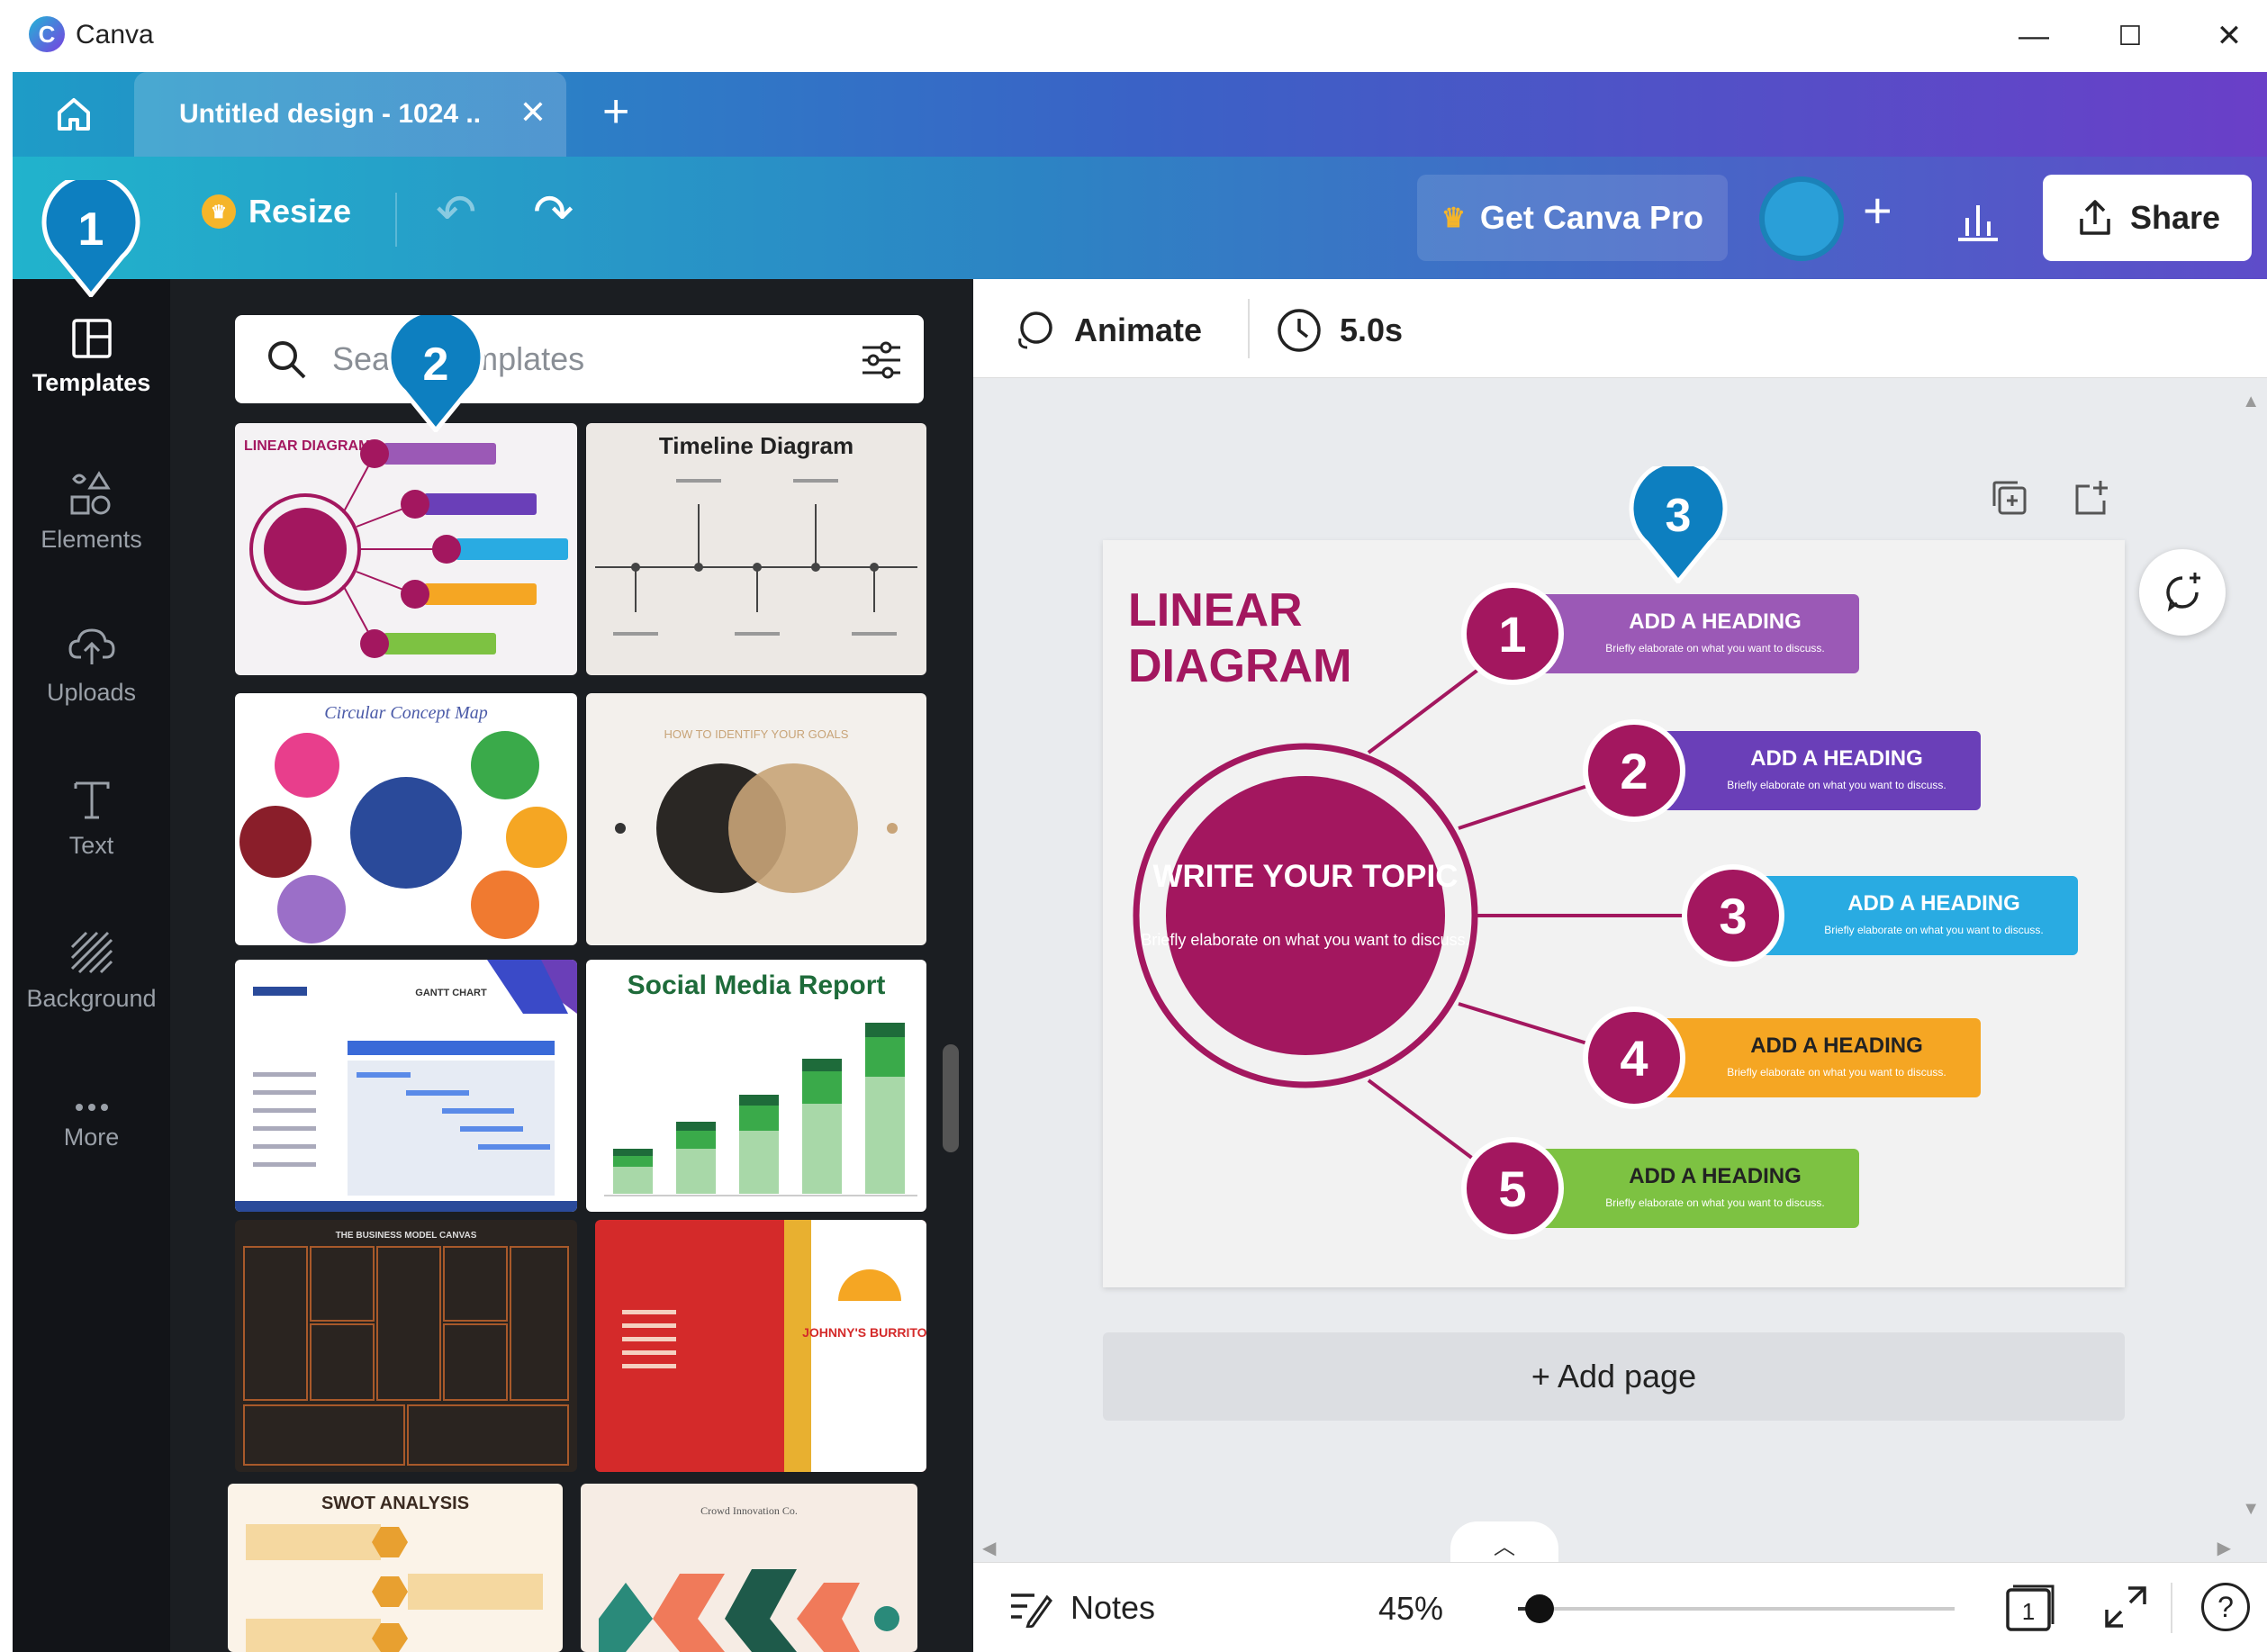  What do you see at coordinates (1877, 211) in the screenshot?
I see `invite-plus-icon: +` at bounding box center [1877, 211].